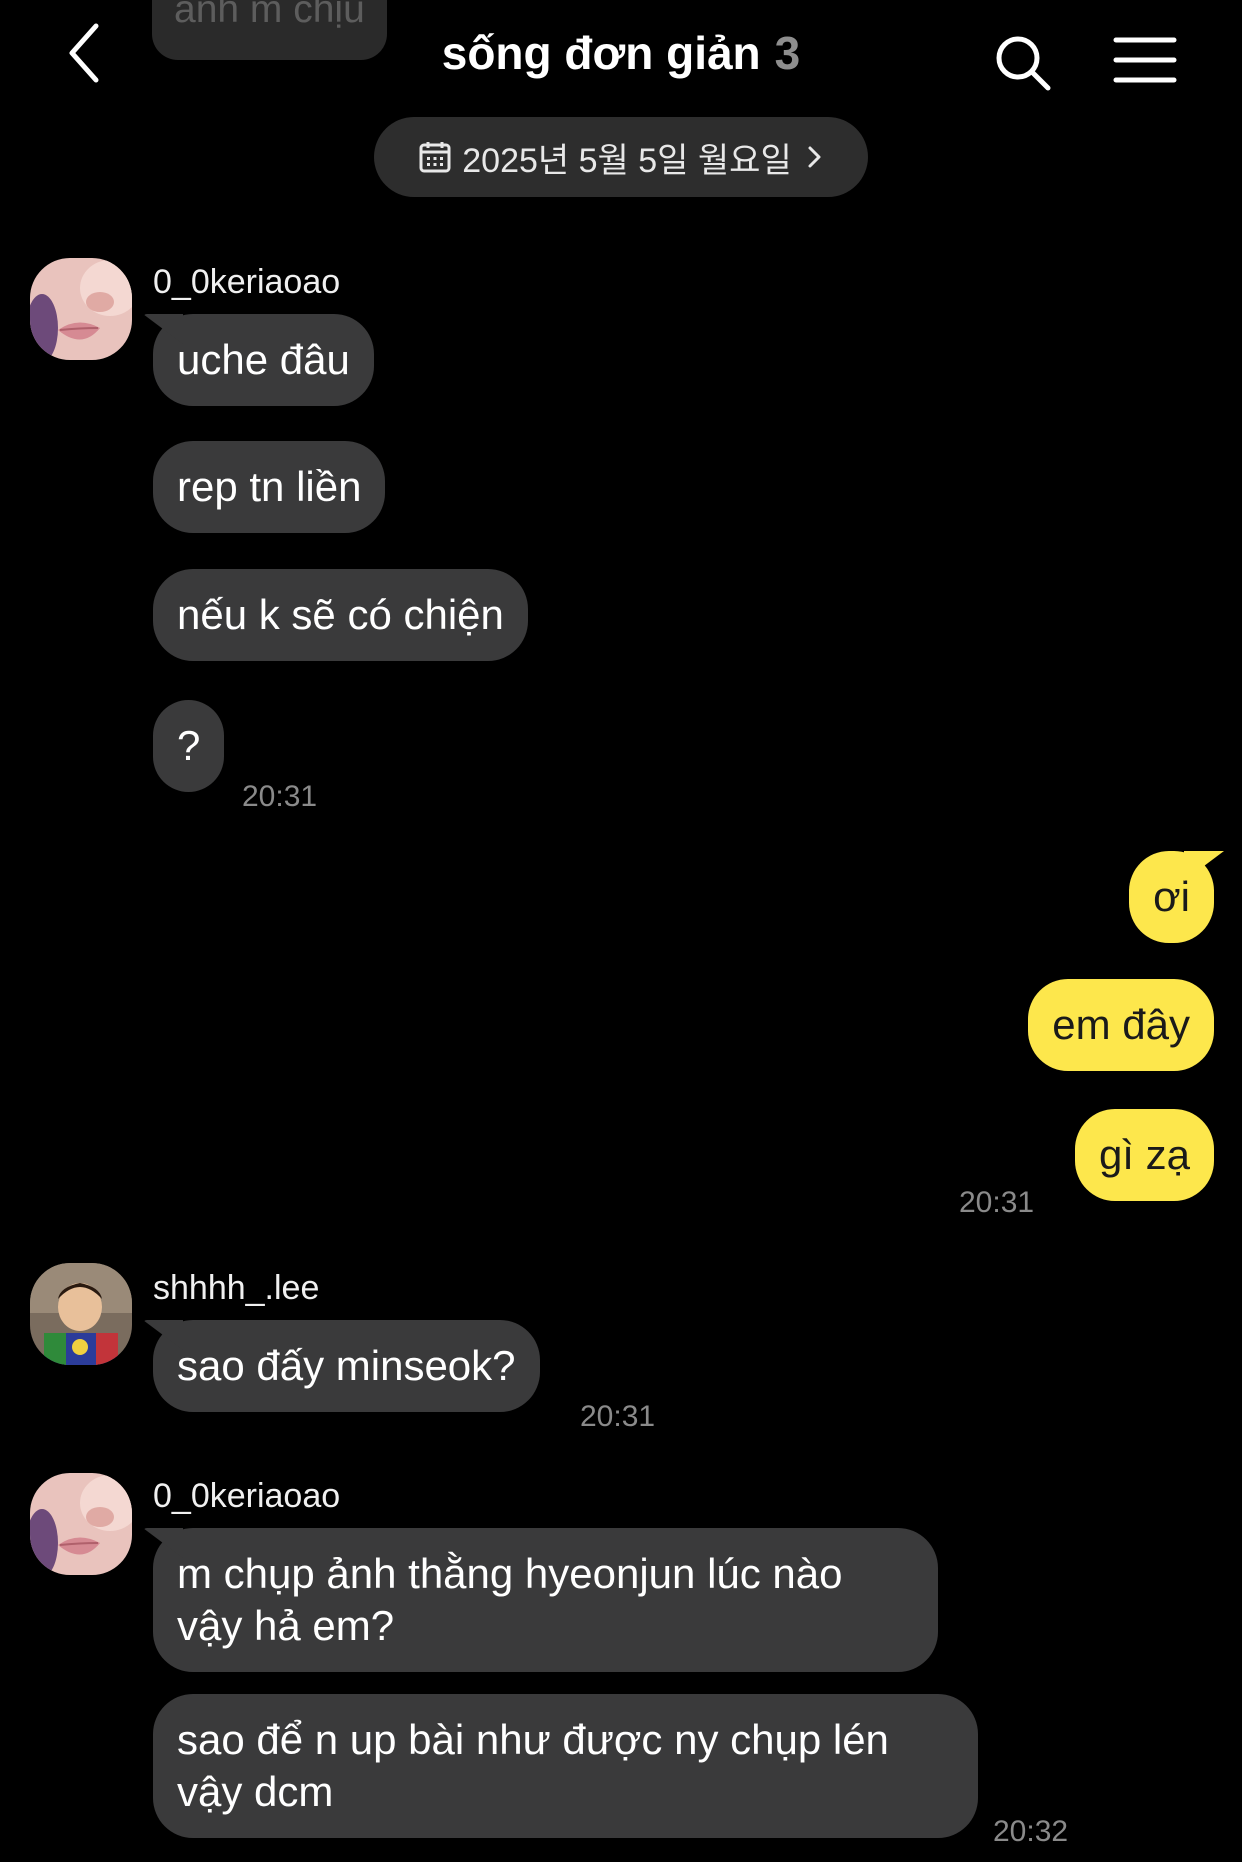 Image resolution: width=1242 pixels, height=1862 pixels. I want to click on chat-name: sống đơn giản, so click(601, 53).